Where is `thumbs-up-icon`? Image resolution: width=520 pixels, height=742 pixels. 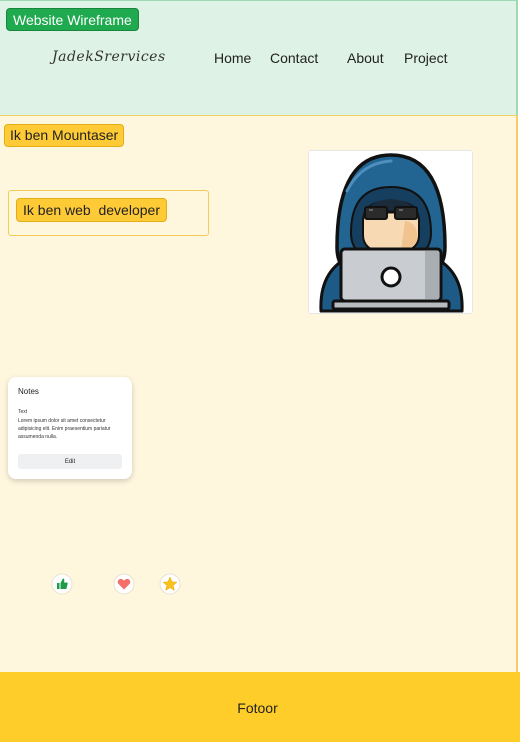 thumbs-up-icon is located at coordinates (62, 584).